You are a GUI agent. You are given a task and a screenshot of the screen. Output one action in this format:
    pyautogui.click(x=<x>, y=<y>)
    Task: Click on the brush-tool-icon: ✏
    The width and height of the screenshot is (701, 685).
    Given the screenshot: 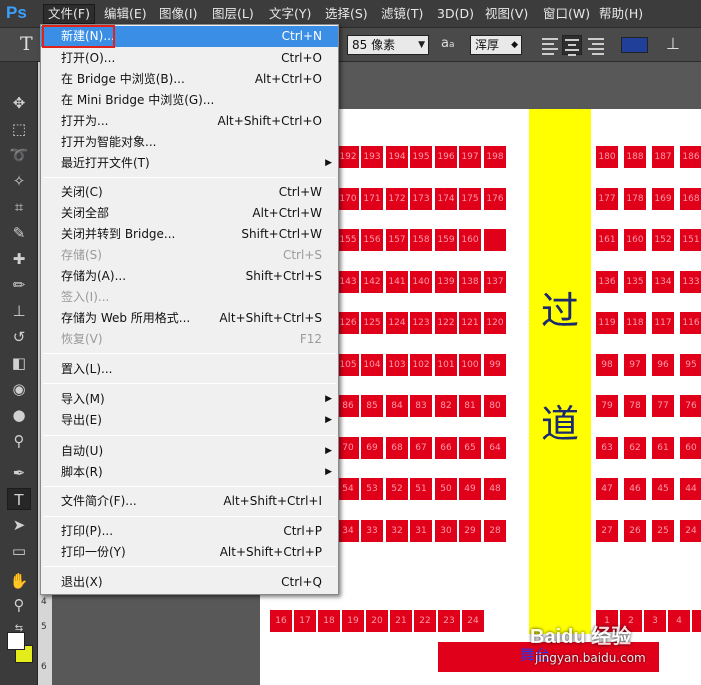 What is the action you would take?
    pyautogui.click(x=19, y=285)
    